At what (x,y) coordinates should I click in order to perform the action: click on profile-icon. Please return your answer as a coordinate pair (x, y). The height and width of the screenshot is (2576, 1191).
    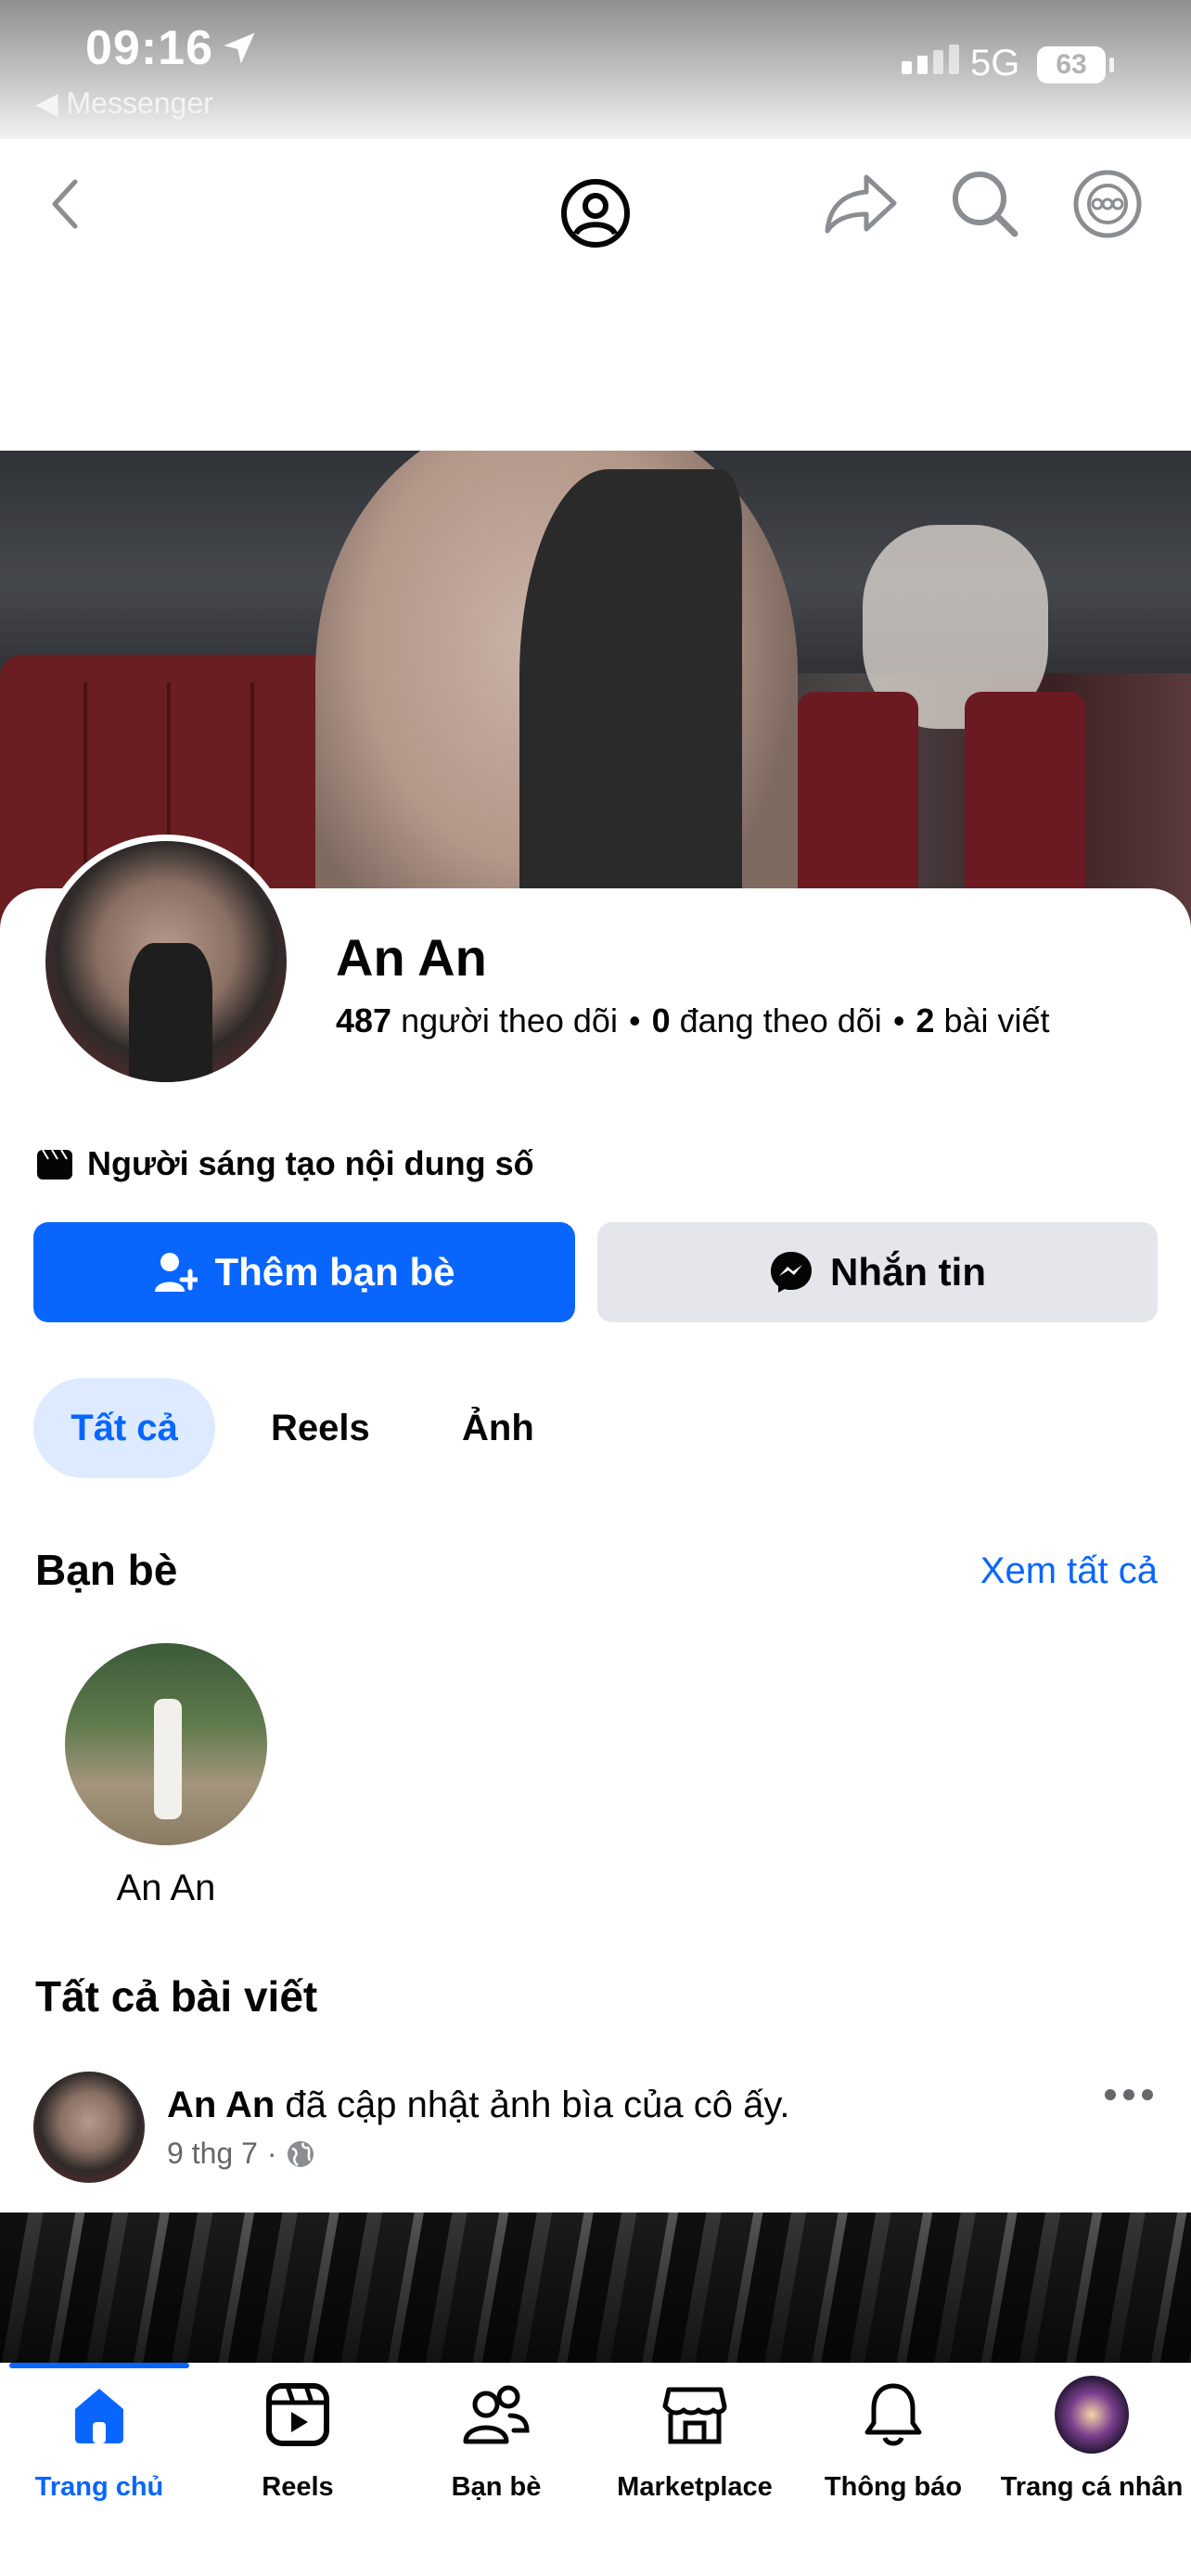
    Looking at the image, I should click on (595, 213).